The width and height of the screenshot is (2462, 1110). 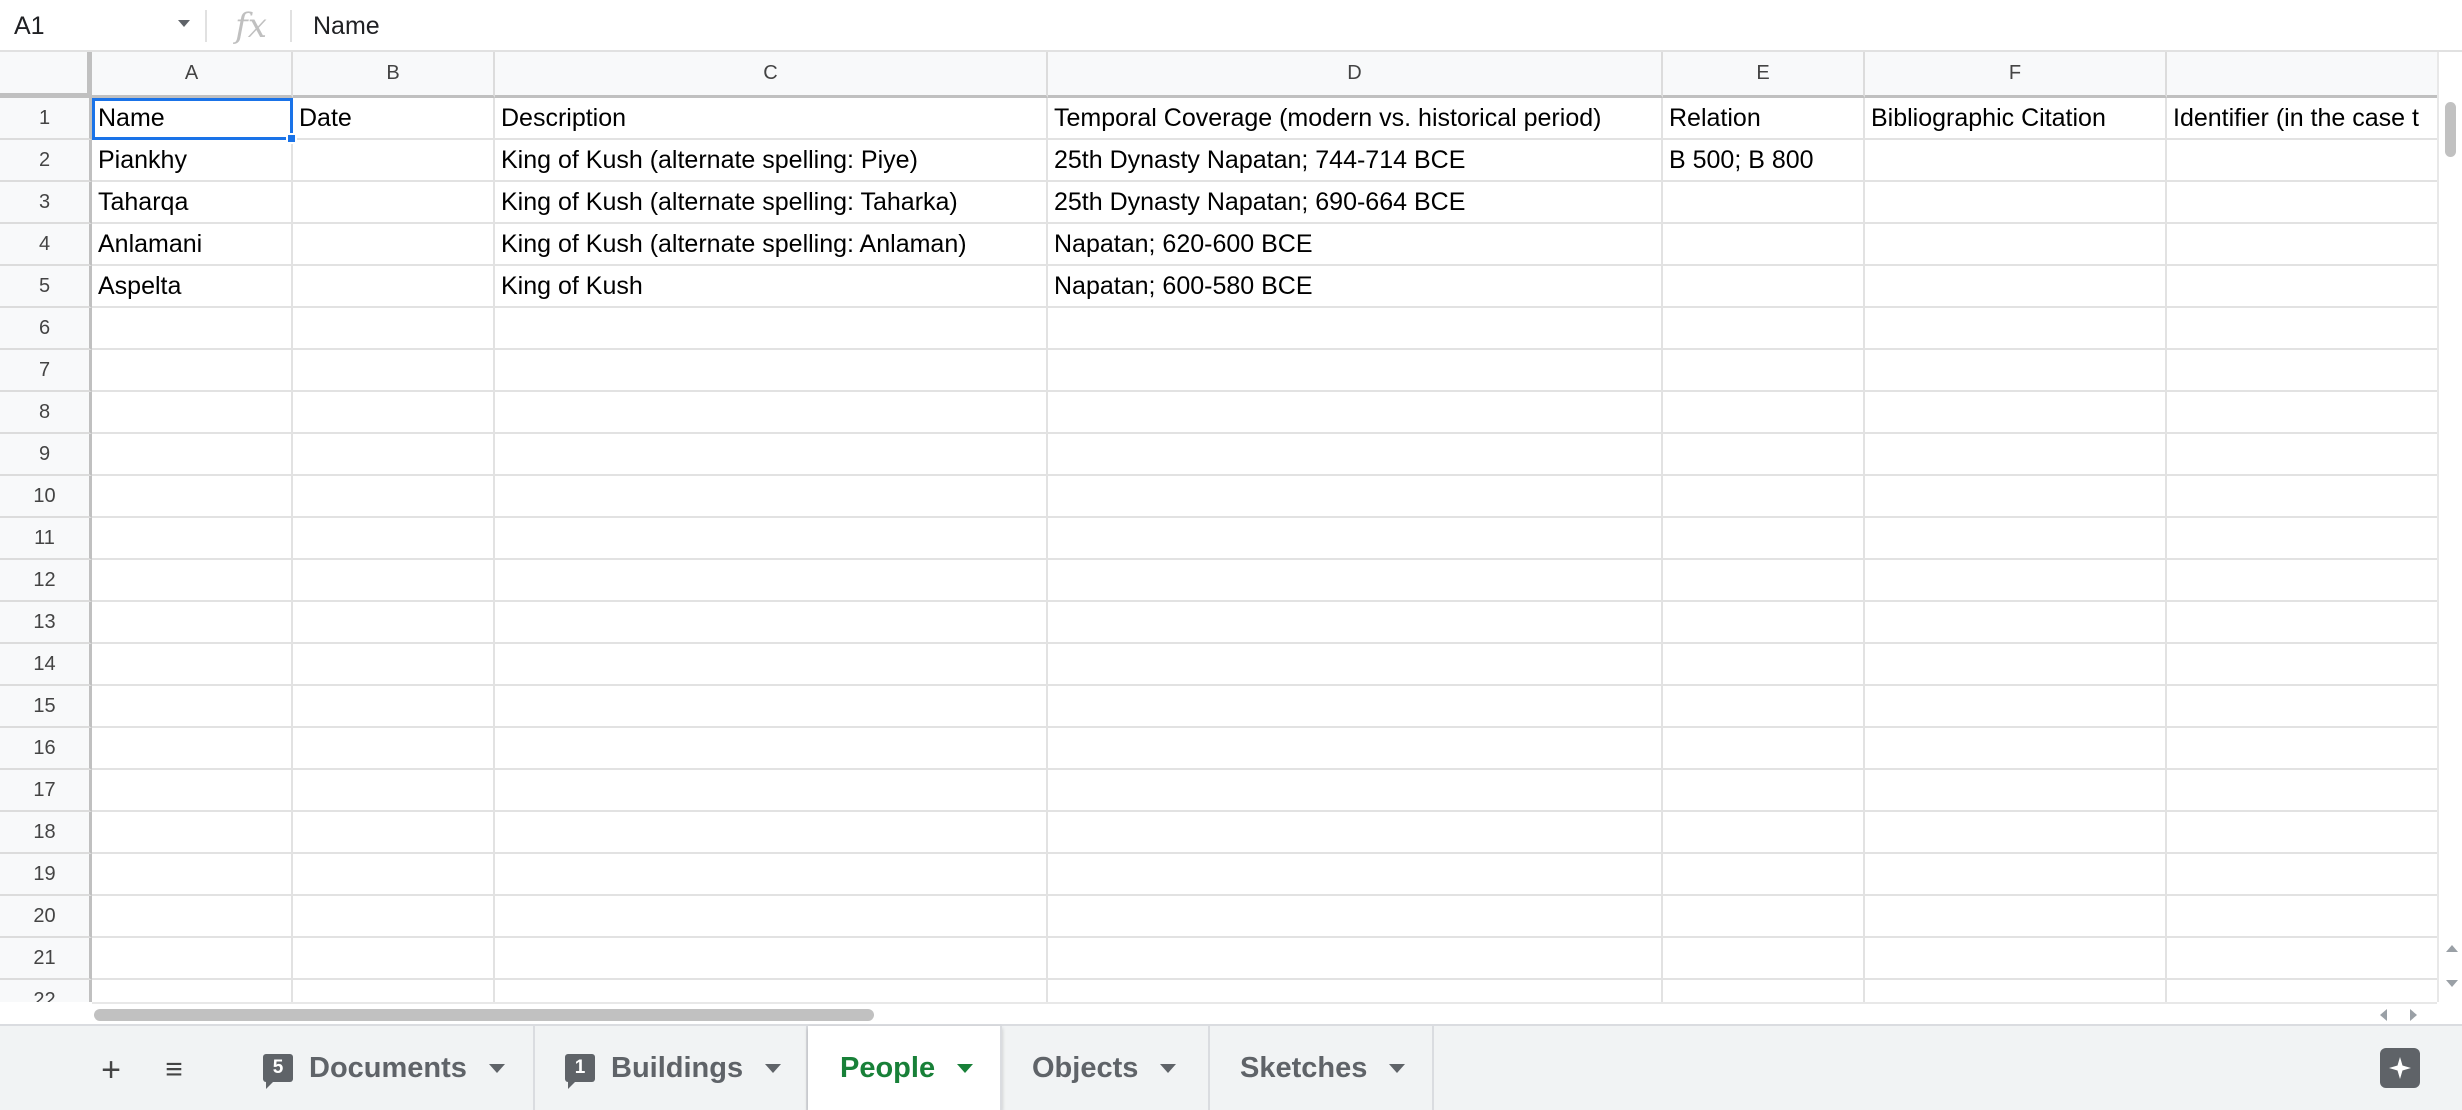 I want to click on cell-a2: Piankhy, so click(x=192, y=161).